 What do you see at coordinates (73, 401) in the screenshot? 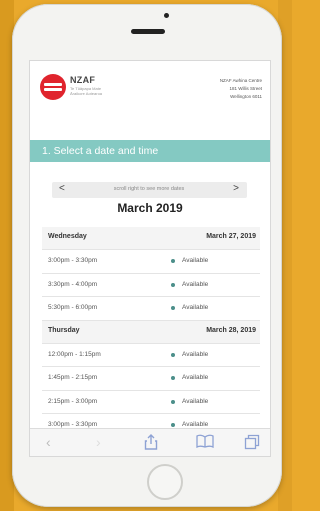
I see `slot-time: 2:15pm - 3:00pm` at bounding box center [73, 401].